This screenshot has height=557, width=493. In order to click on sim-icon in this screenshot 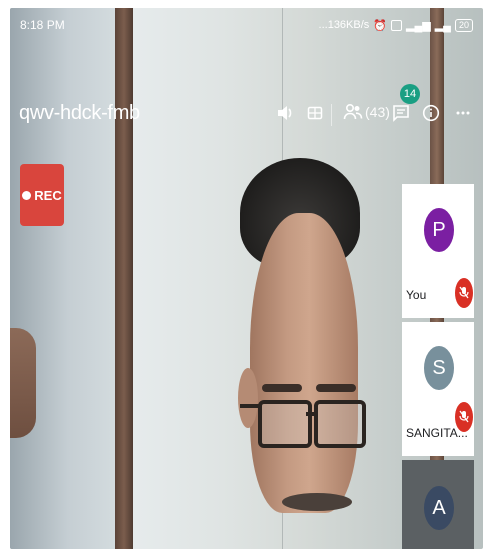, I will do `click(396, 25)`.